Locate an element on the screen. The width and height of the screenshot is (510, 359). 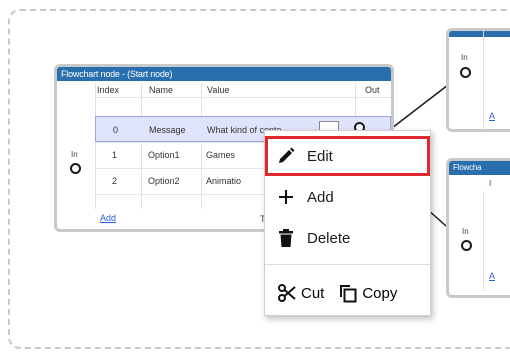
clipboard-actions: Cut Copy is located at coordinates (347, 293).